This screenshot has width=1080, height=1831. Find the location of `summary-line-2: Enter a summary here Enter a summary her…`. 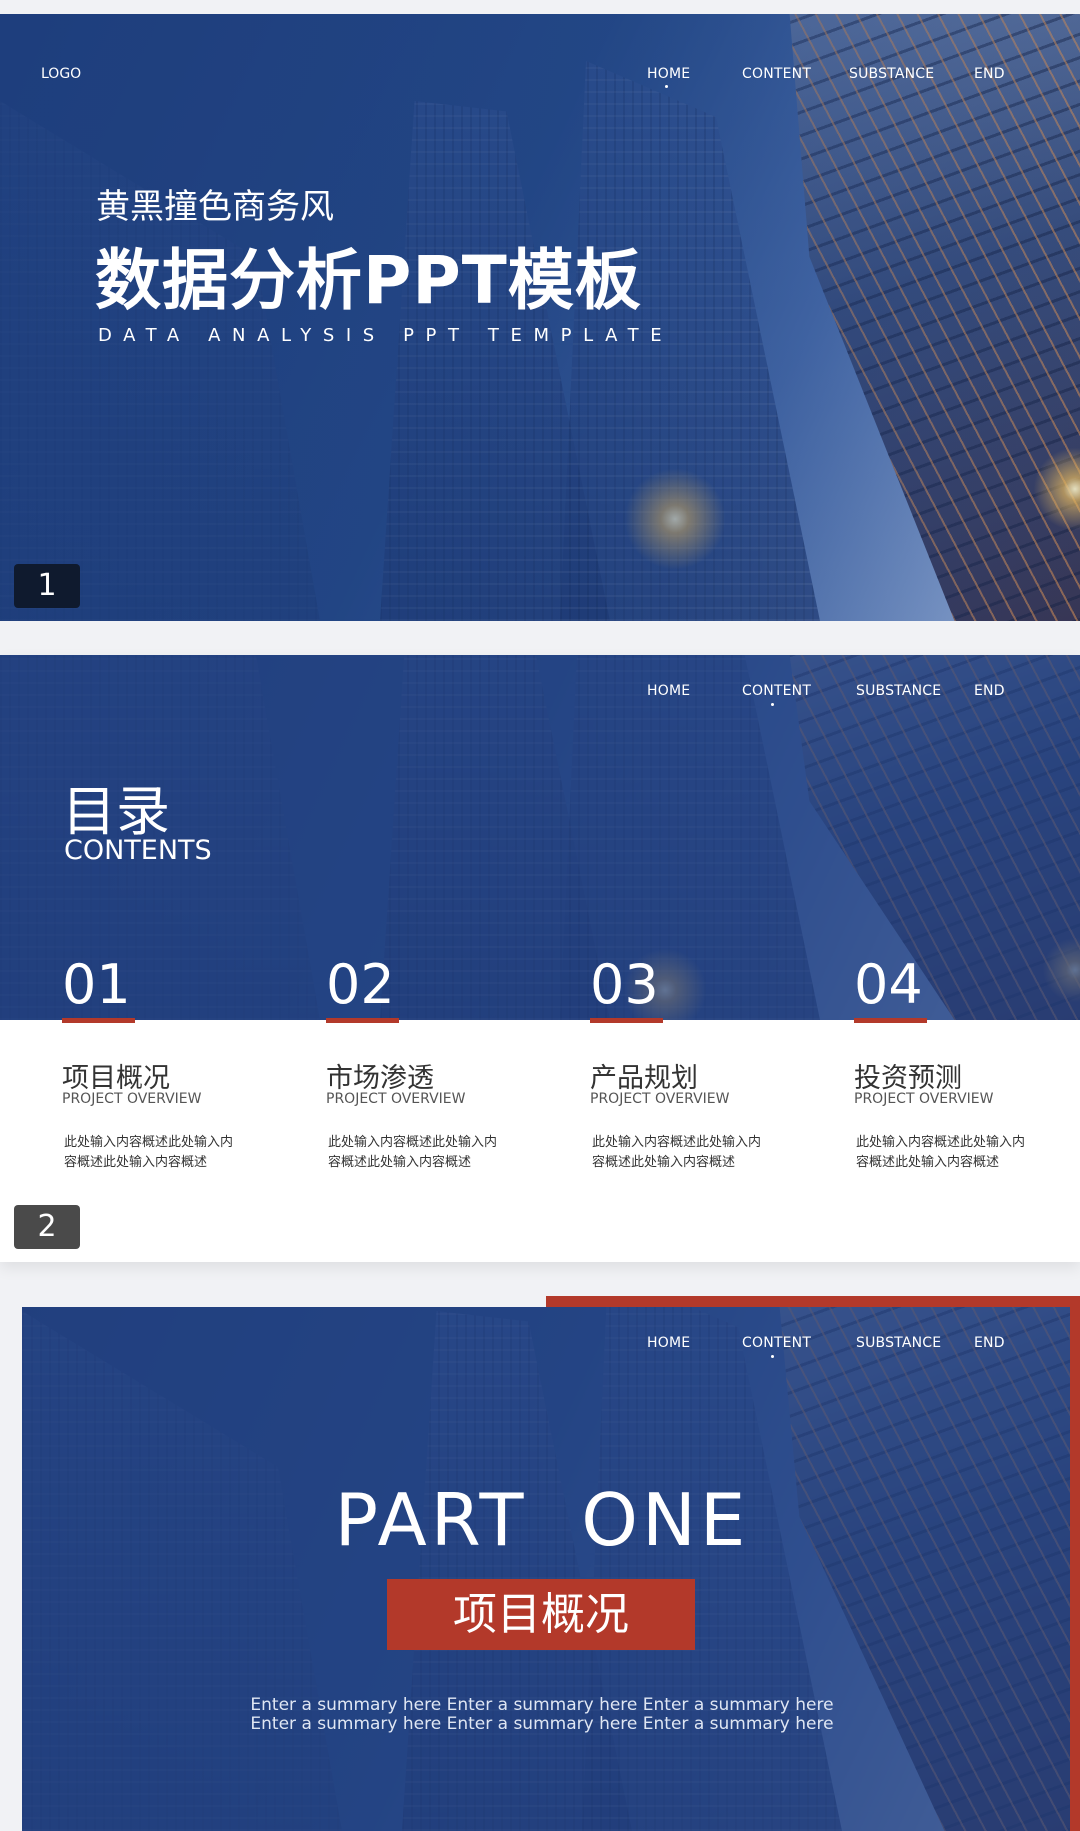

summary-line-2: Enter a summary here Enter a summary her… is located at coordinates (542, 1724).